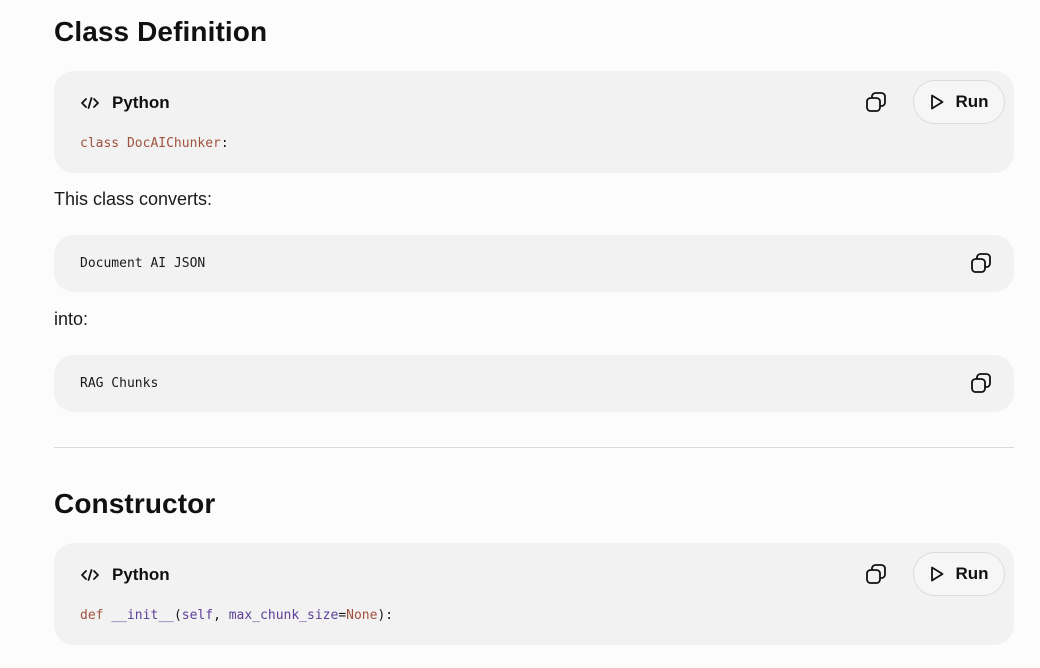  I want to click on code-content: class DocAIChunker:, so click(154, 143).